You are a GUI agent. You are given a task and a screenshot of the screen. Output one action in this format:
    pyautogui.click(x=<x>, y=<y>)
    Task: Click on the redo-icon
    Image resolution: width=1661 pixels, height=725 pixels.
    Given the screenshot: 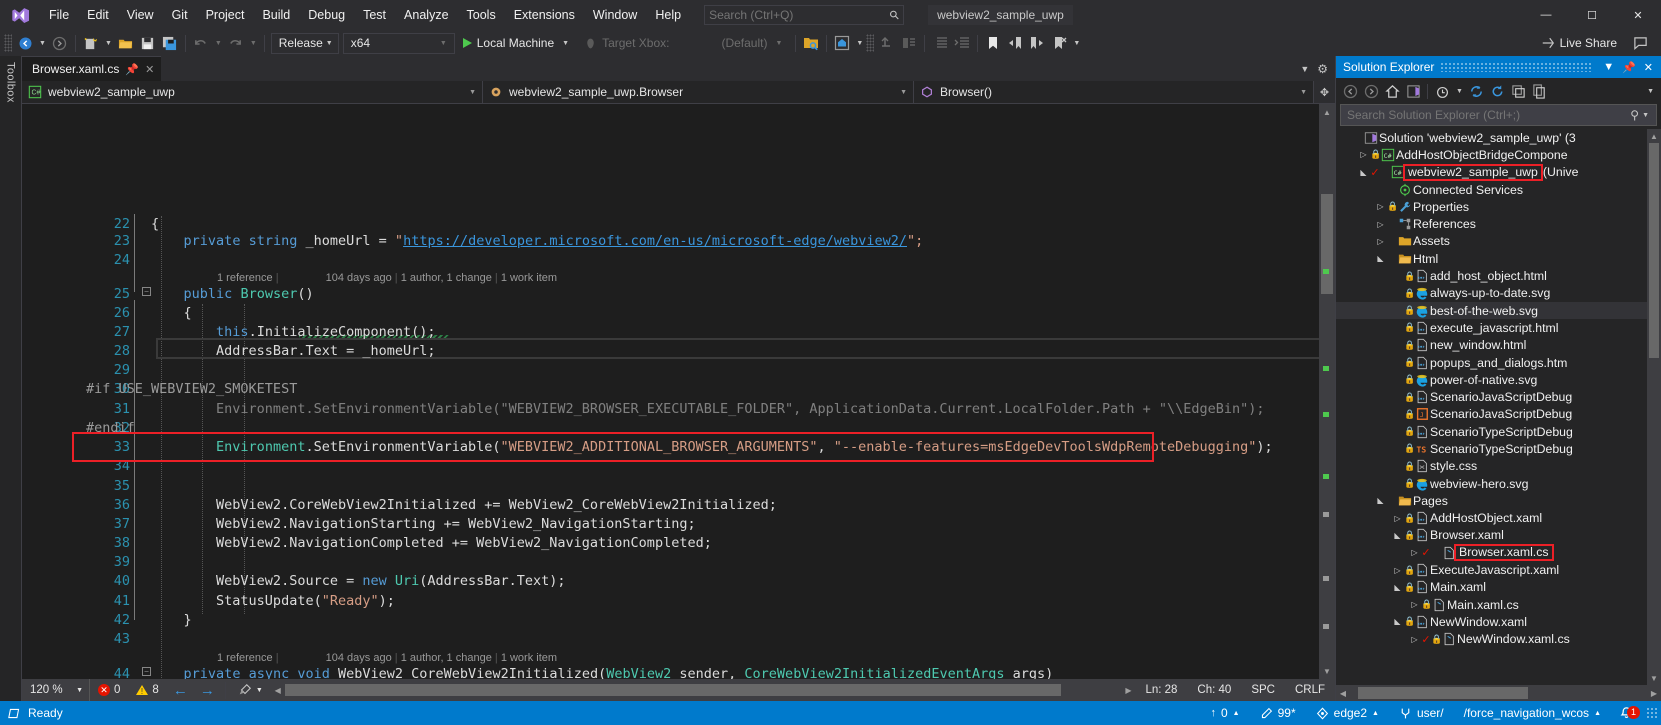 What is the action you would take?
    pyautogui.click(x=236, y=43)
    